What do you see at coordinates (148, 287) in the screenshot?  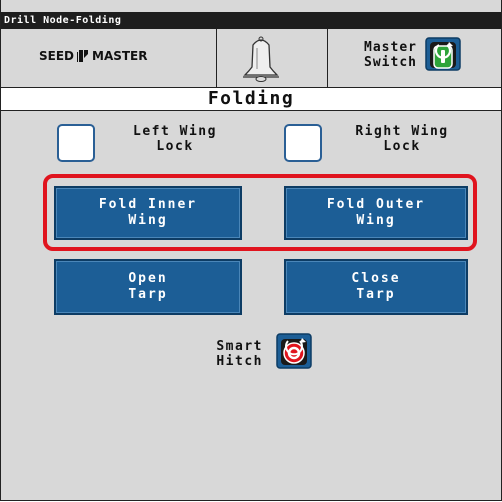 I see `open-tarp-button: Open Tarp` at bounding box center [148, 287].